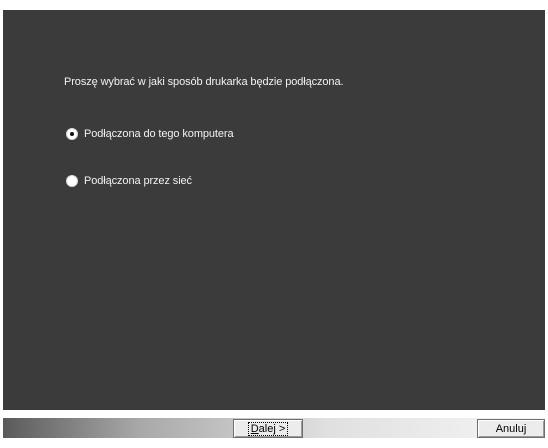 The width and height of the screenshot is (548, 448). Describe the element at coordinates (254, 428) in the screenshot. I see `next-button-accel: D` at that location.